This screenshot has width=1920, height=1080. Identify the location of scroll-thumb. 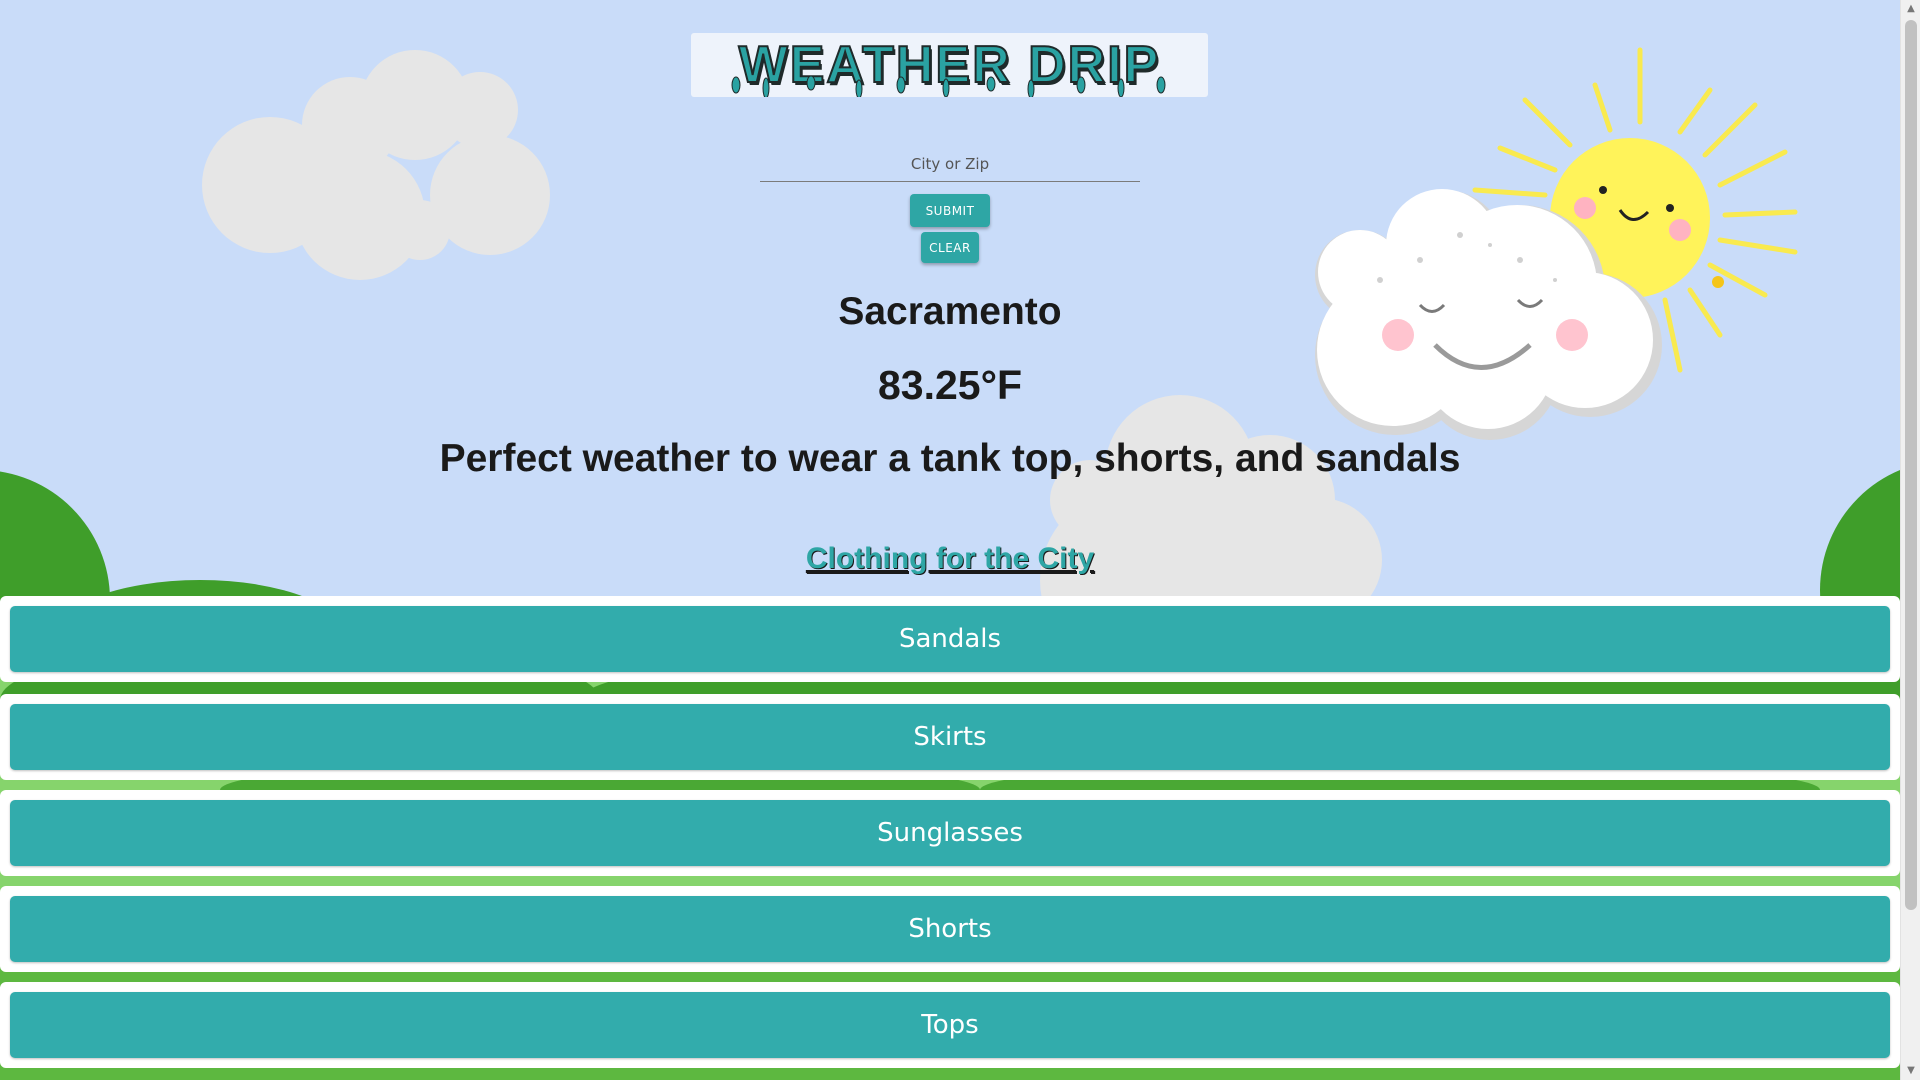
(1911, 465).